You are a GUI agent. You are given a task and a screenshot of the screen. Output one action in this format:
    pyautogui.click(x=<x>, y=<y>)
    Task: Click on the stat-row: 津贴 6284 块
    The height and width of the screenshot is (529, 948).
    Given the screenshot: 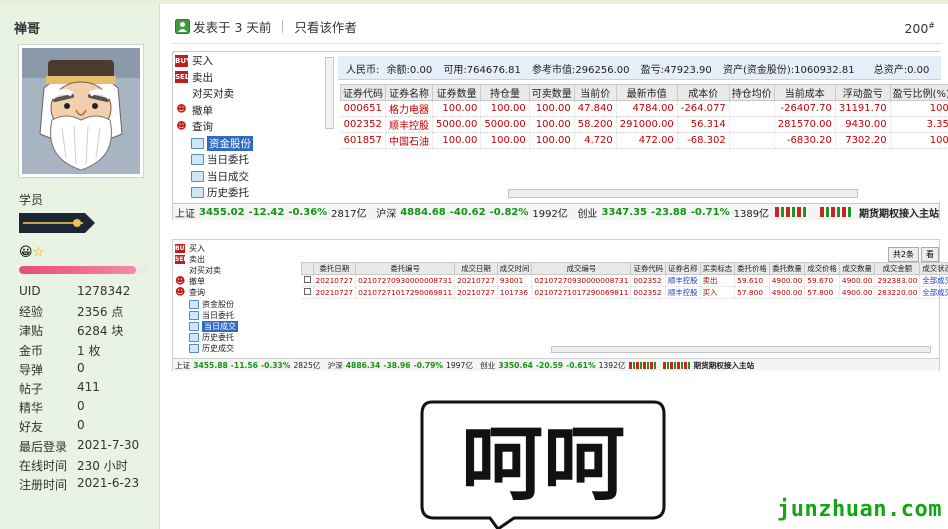 What is the action you would take?
    pyautogui.click(x=89, y=331)
    